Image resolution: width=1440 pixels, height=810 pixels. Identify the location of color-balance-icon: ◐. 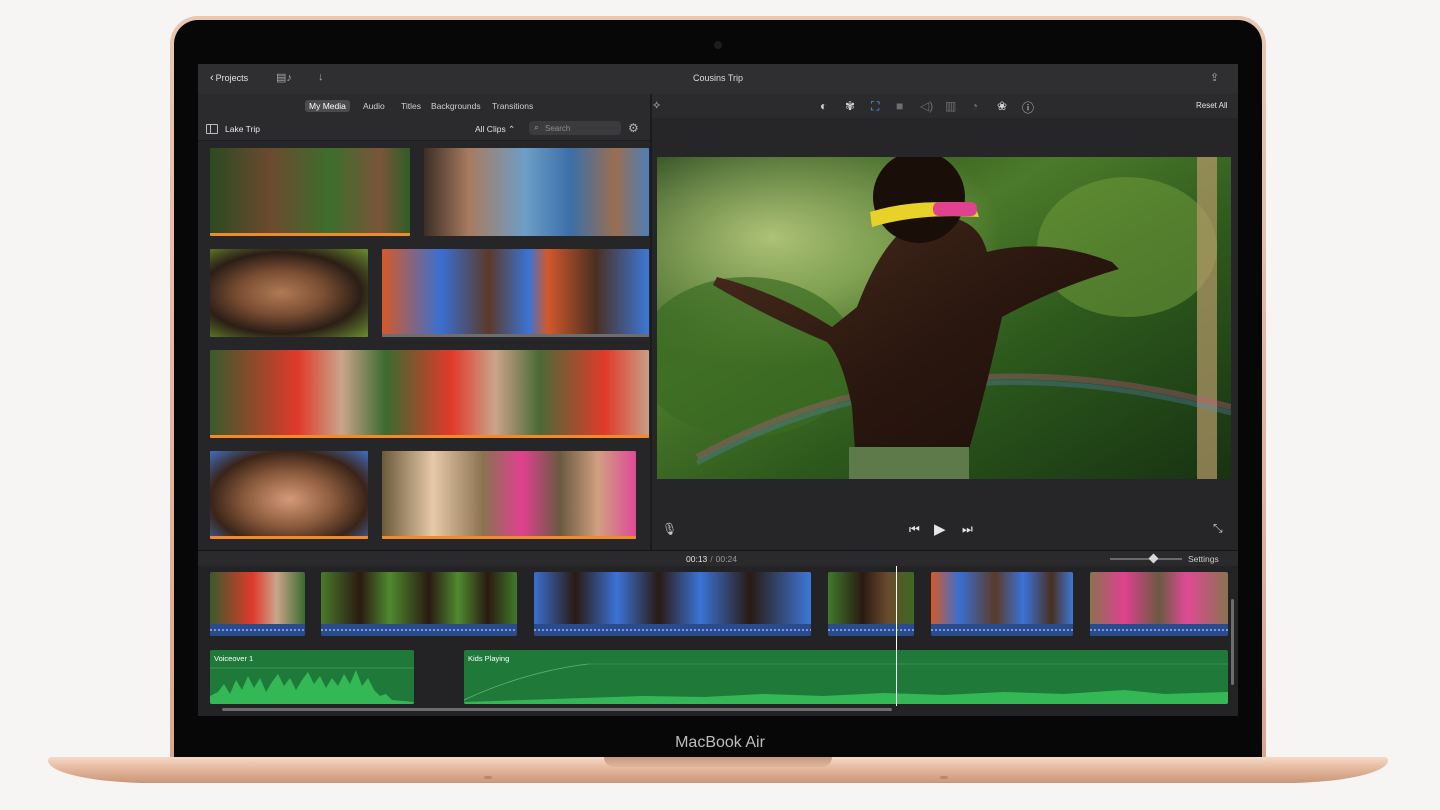
(823, 106).